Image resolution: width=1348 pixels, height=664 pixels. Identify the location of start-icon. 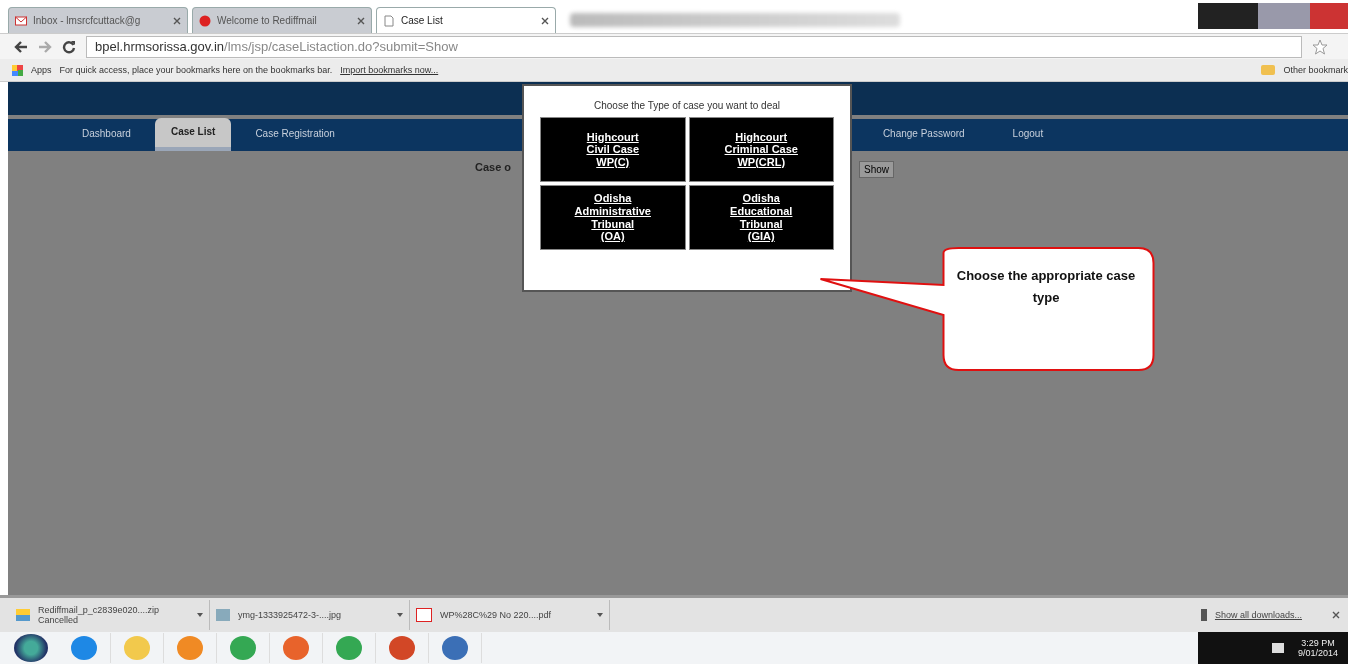
(31, 648).